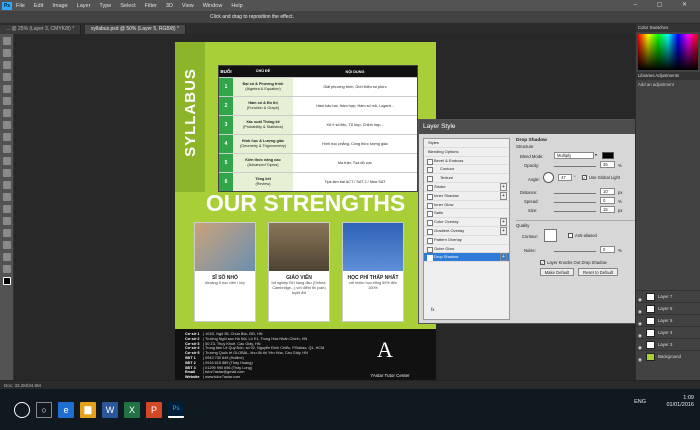 This screenshot has width=700, height=430. I want to click on quick-select-tool-icon, so click(6, 77).